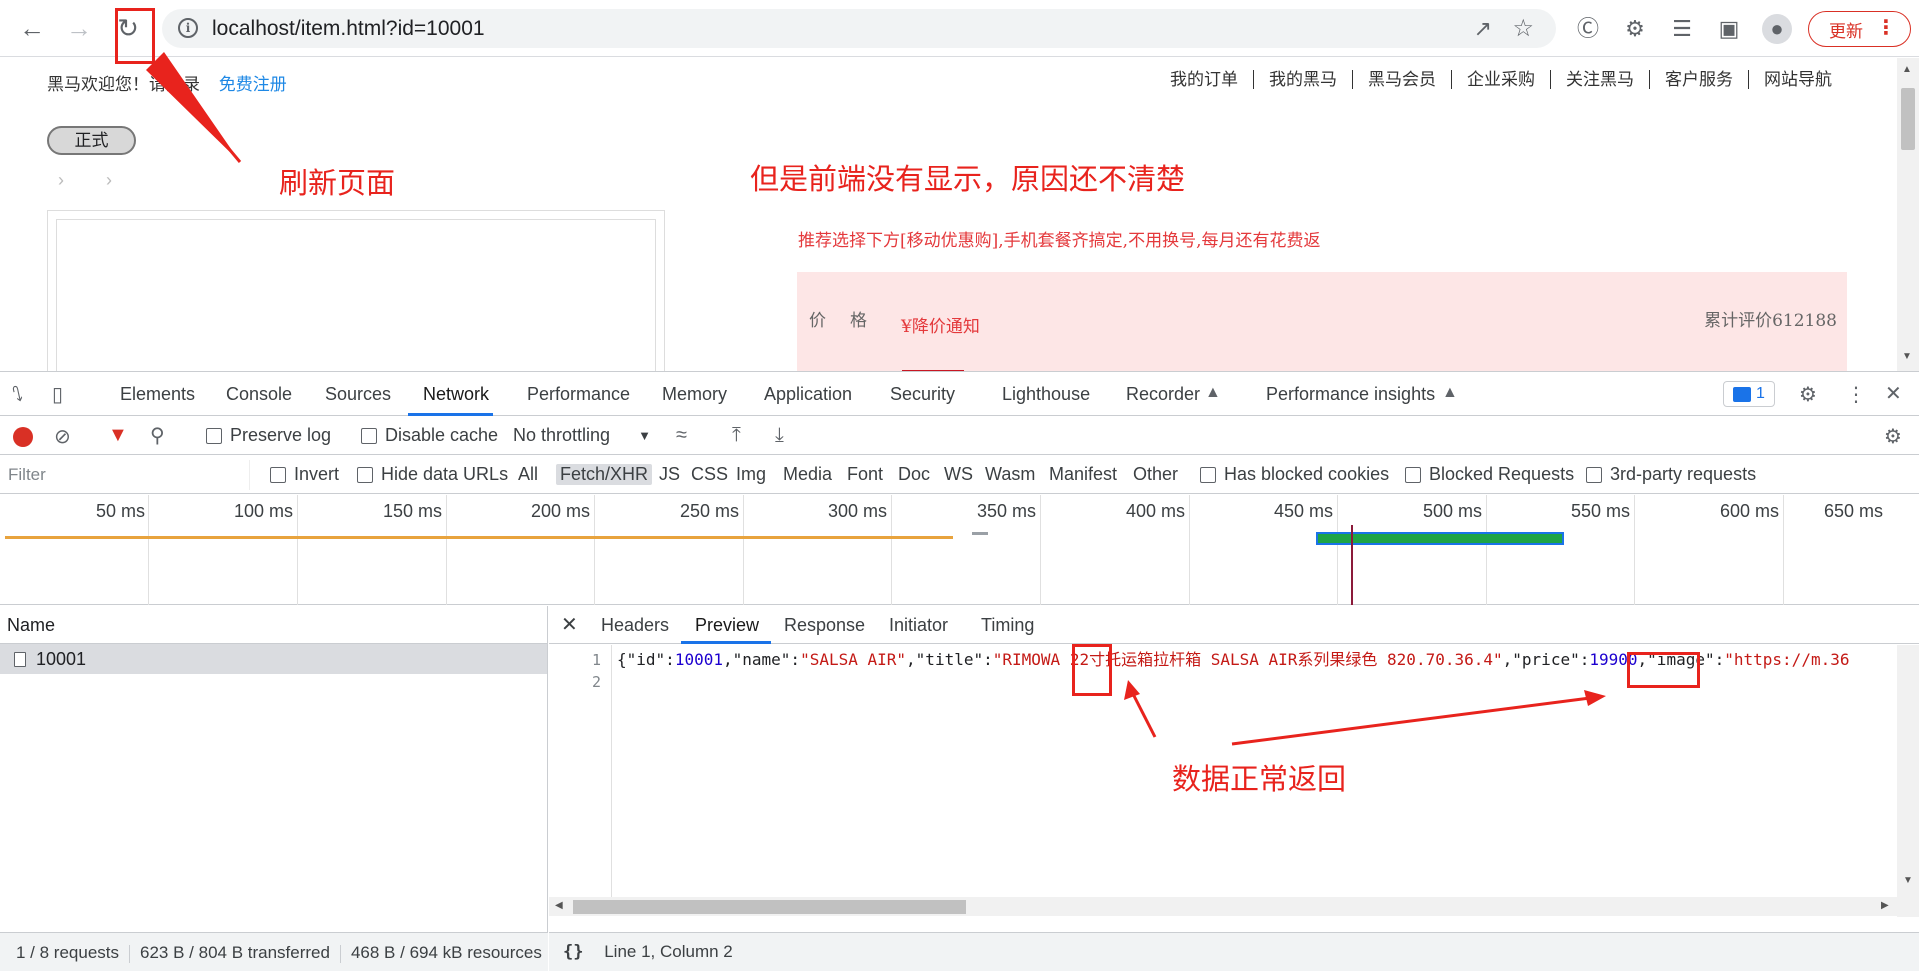 This screenshot has width=1919, height=971. What do you see at coordinates (1671, 474) in the screenshot?
I see `third-party-checkbox: 3rd-party requests` at bounding box center [1671, 474].